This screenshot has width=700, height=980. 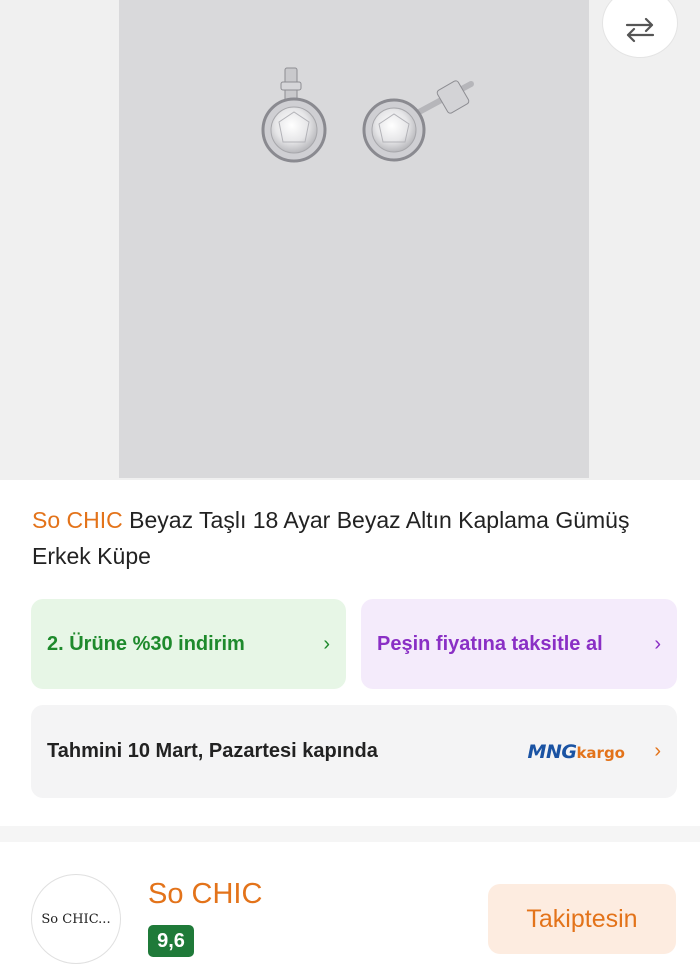 I want to click on seller-name: So CHIC, so click(x=205, y=894).